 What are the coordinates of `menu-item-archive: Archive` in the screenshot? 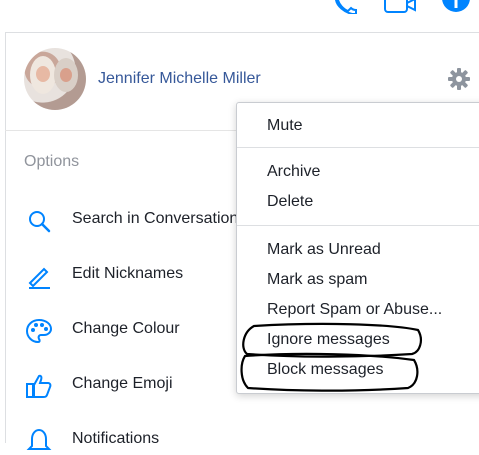 It's located at (293, 172).